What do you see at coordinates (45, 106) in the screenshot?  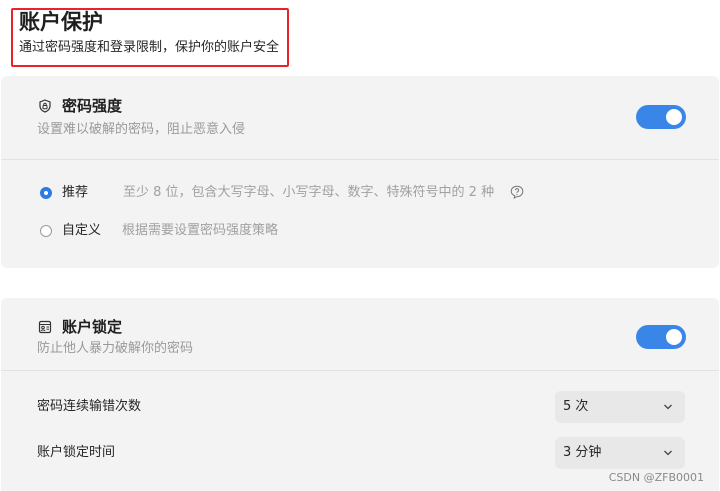 I see `shield-lock-icon` at bounding box center [45, 106].